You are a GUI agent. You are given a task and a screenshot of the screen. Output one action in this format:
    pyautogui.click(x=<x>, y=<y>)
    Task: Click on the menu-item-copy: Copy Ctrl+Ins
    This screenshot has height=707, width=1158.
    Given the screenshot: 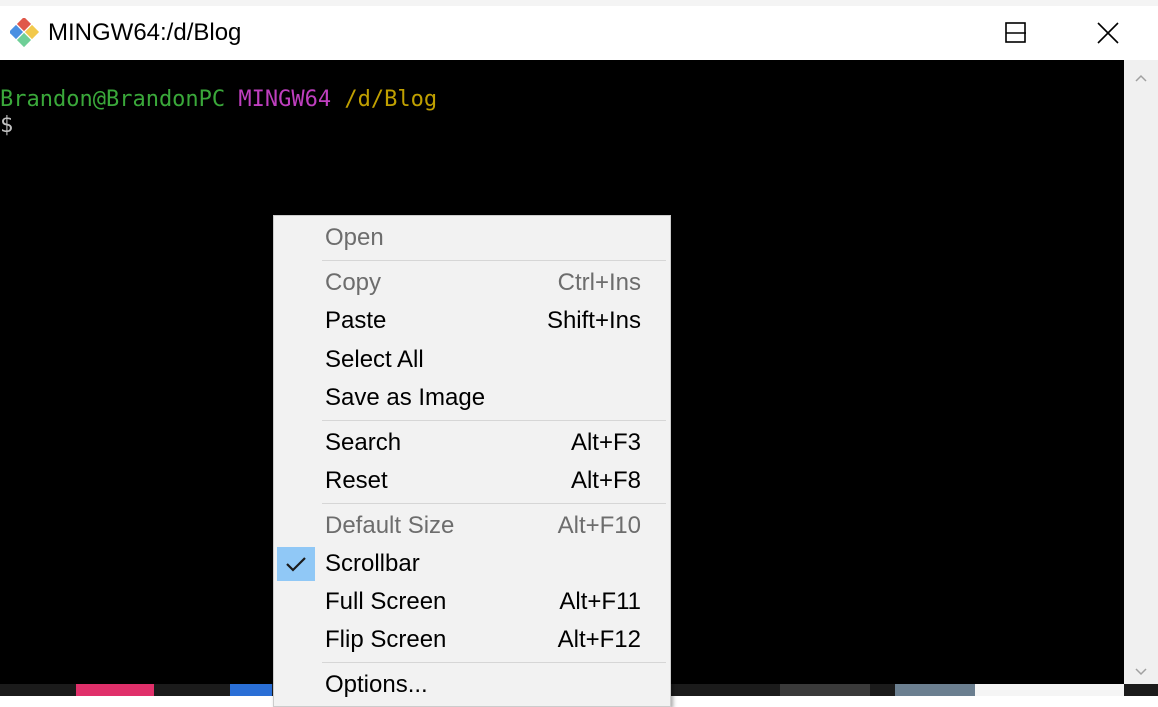 What is the action you would take?
    pyautogui.click(x=472, y=283)
    